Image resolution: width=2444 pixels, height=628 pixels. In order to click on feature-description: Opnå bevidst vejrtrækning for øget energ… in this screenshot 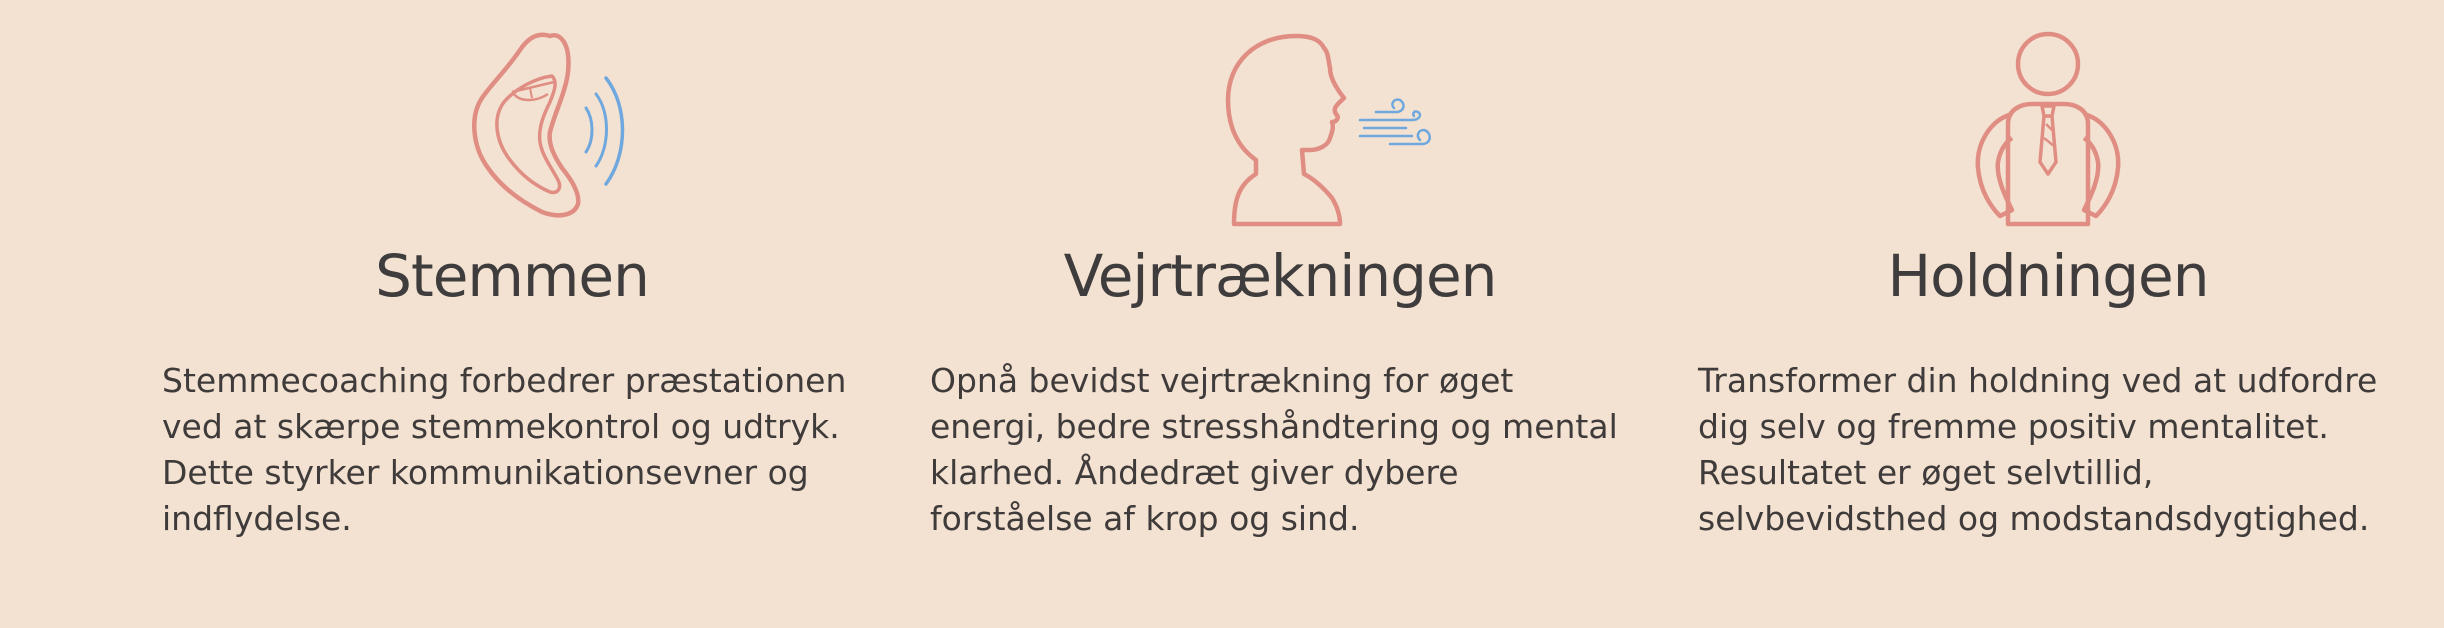, I will do `click(1274, 449)`.